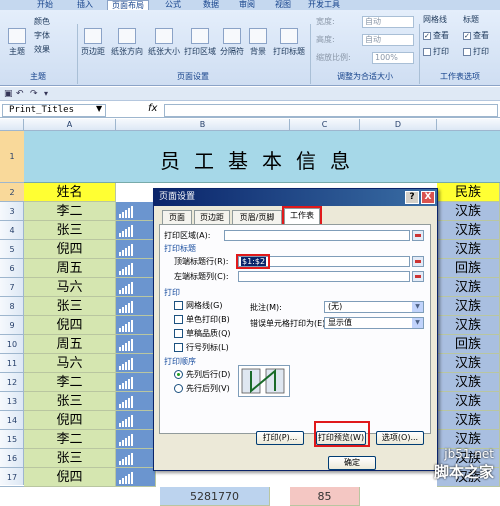  I want to click on tab-margins: 页边距, so click(212, 217).